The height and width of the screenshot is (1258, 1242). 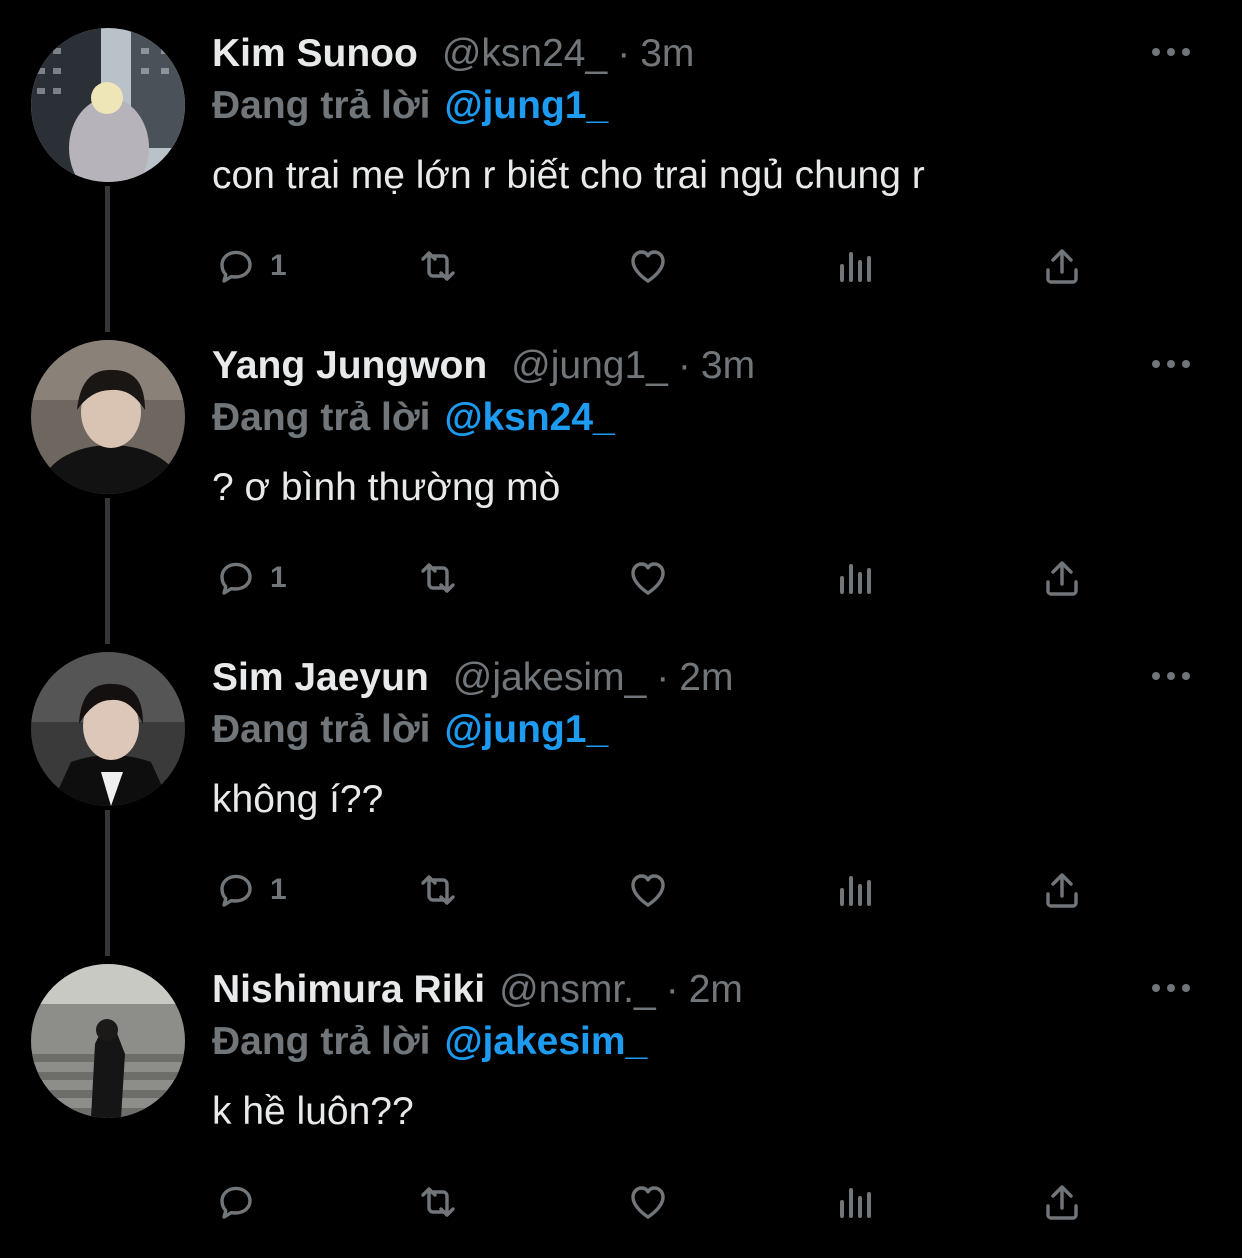 I want to click on user-handle: @nsmr._, so click(x=577, y=990).